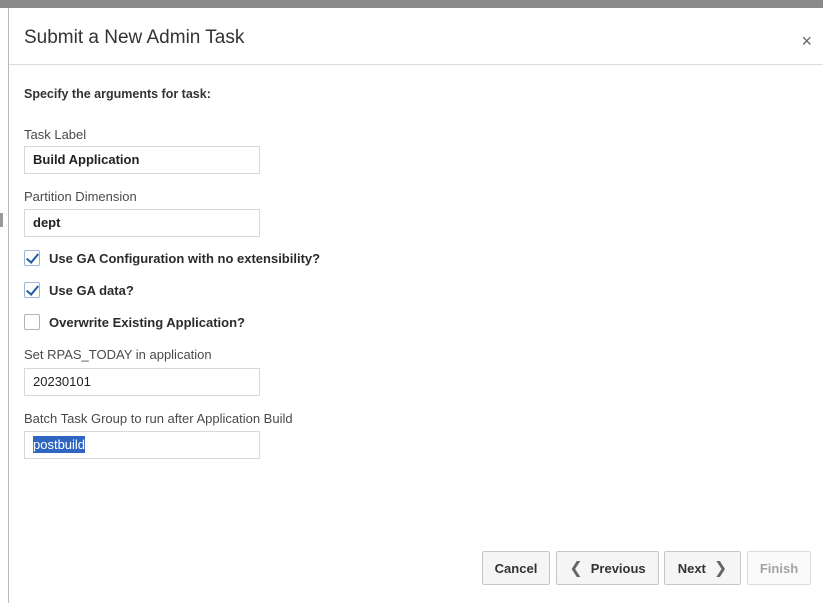 The height and width of the screenshot is (603, 823). I want to click on previous-button-label: Previous, so click(618, 568).